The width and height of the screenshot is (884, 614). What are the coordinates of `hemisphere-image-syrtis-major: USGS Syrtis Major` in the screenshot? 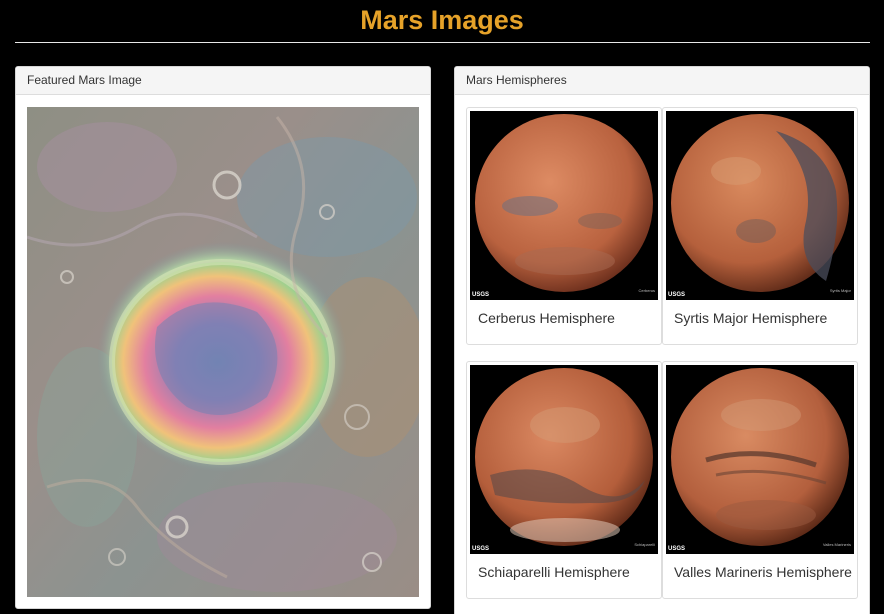 It's located at (760, 205).